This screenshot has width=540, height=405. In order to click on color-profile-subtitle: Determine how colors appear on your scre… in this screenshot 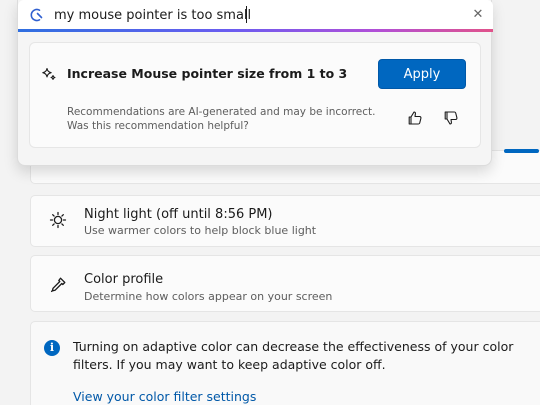, I will do `click(208, 296)`.